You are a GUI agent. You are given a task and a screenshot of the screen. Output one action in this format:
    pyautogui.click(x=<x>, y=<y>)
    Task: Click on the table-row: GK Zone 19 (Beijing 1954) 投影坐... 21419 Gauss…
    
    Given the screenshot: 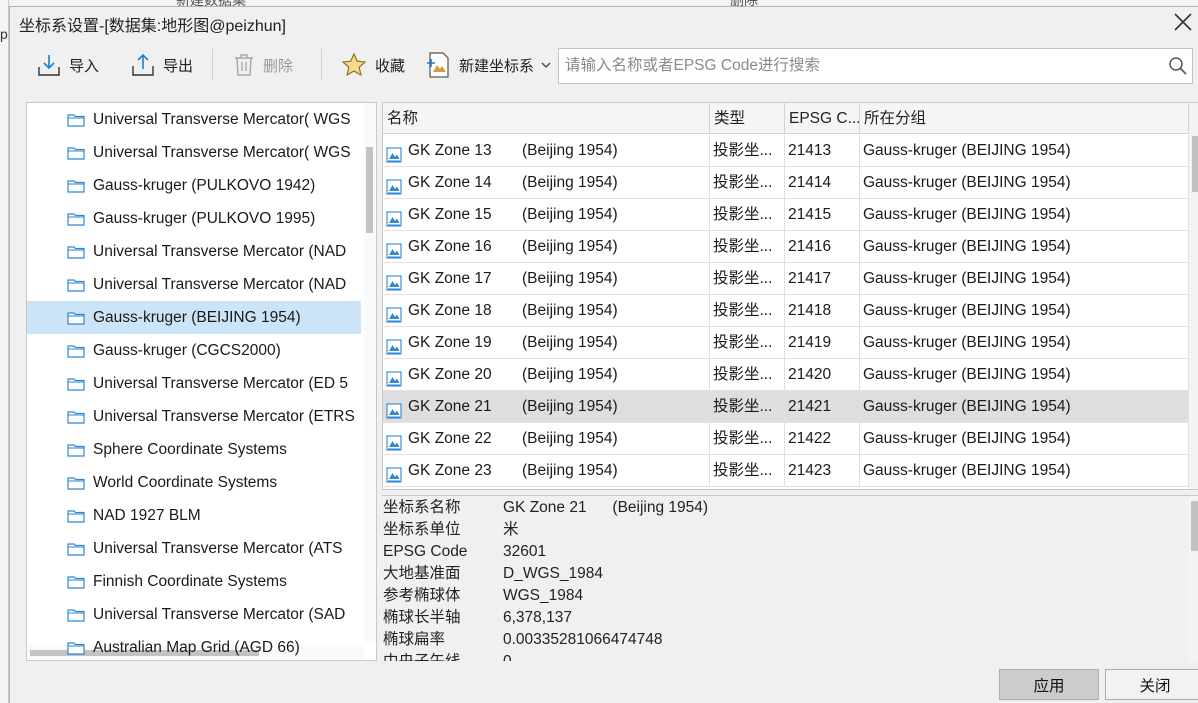 What is the action you would take?
    pyautogui.click(x=786, y=343)
    